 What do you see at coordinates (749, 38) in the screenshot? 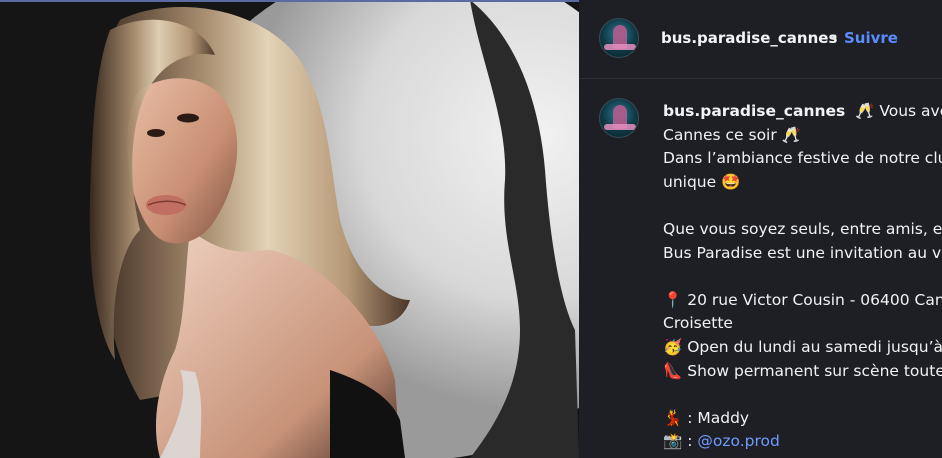
I see `account-username: bus.paradise_cannes` at bounding box center [749, 38].